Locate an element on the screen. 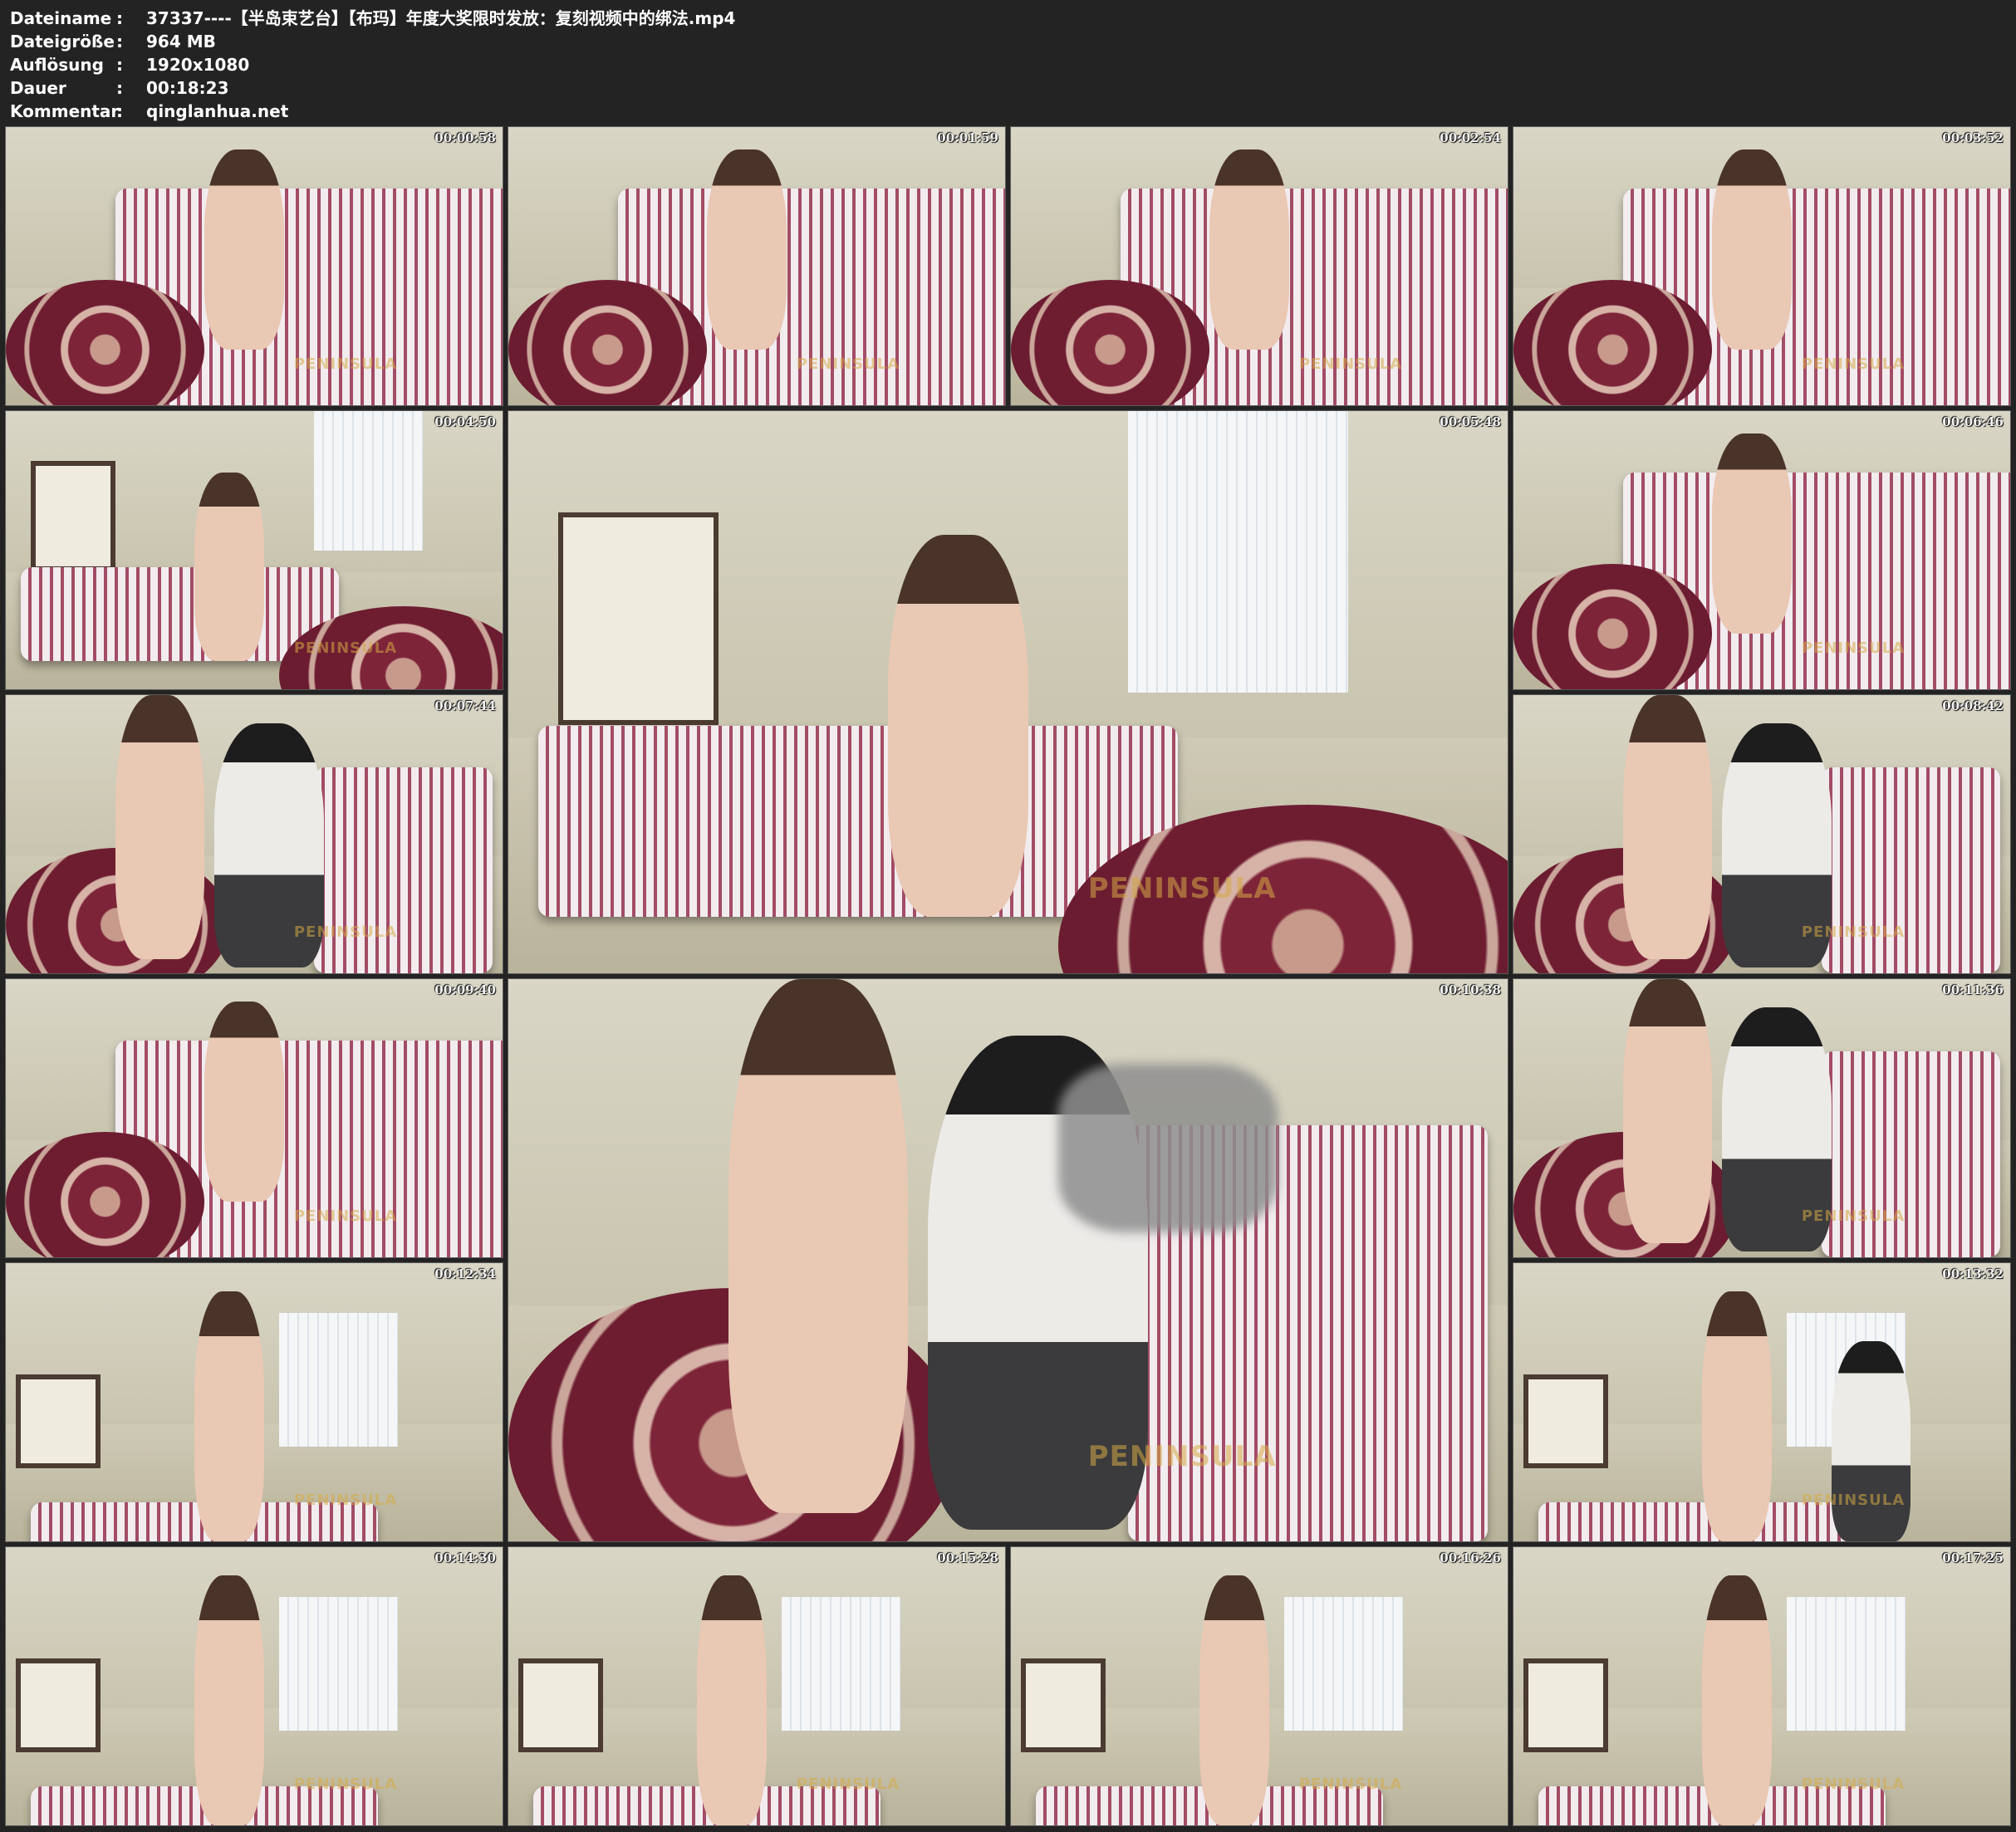  thumbnail-frame: PENINSULA 00:02:54 is located at coordinates (1259, 266).